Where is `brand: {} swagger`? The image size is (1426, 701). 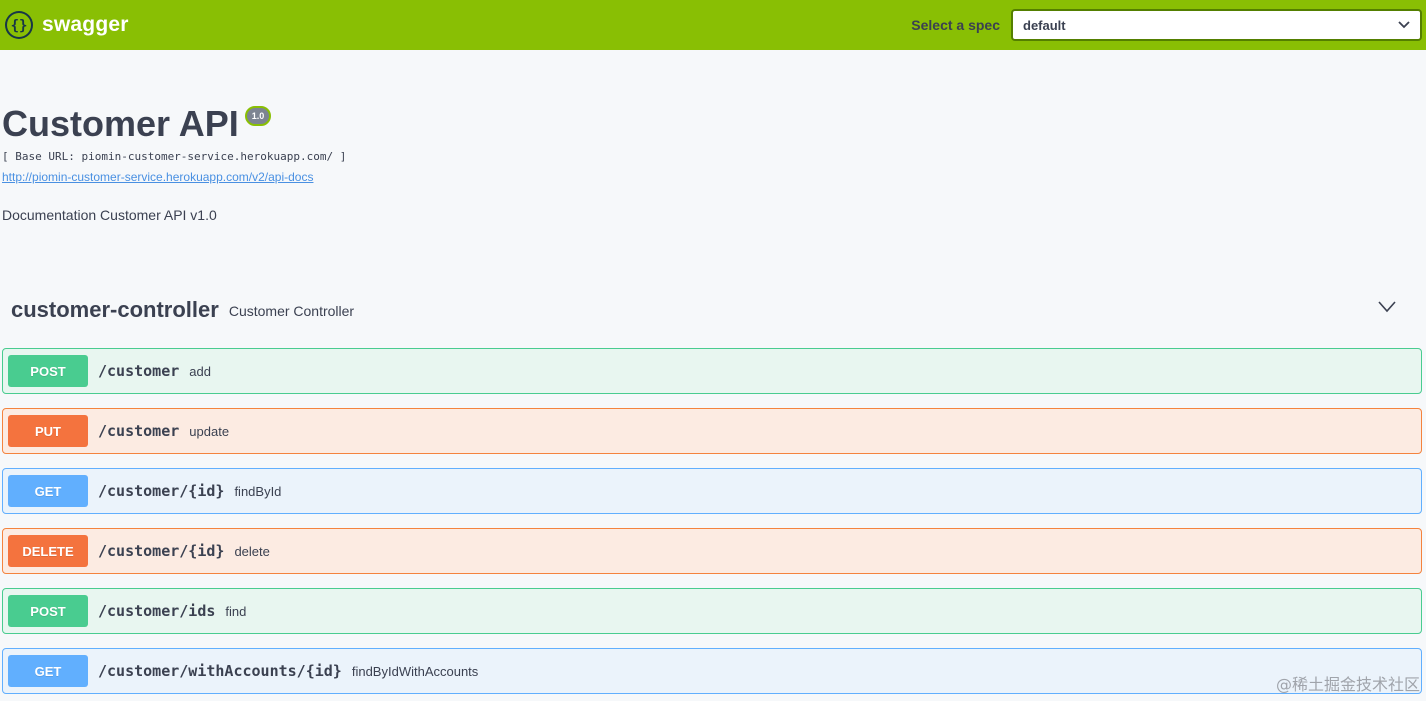 brand: {} swagger is located at coordinates (66, 25).